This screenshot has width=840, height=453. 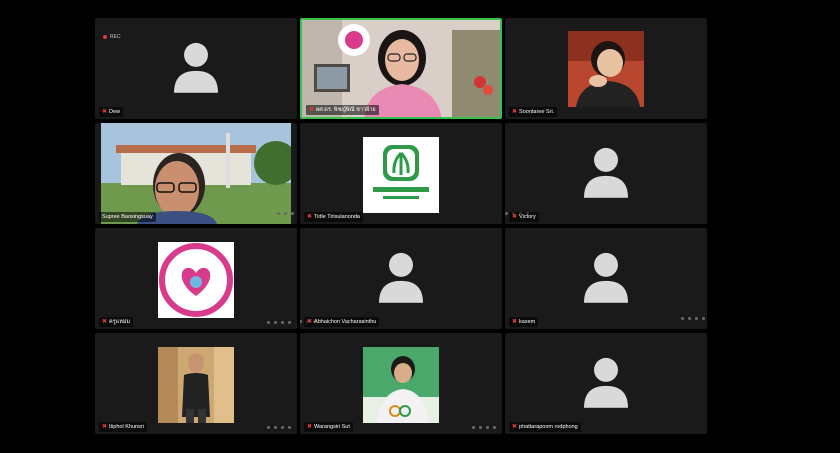 I want to click on participant-tile: ✖ Itiphol Khunsri, so click(x=196, y=383).